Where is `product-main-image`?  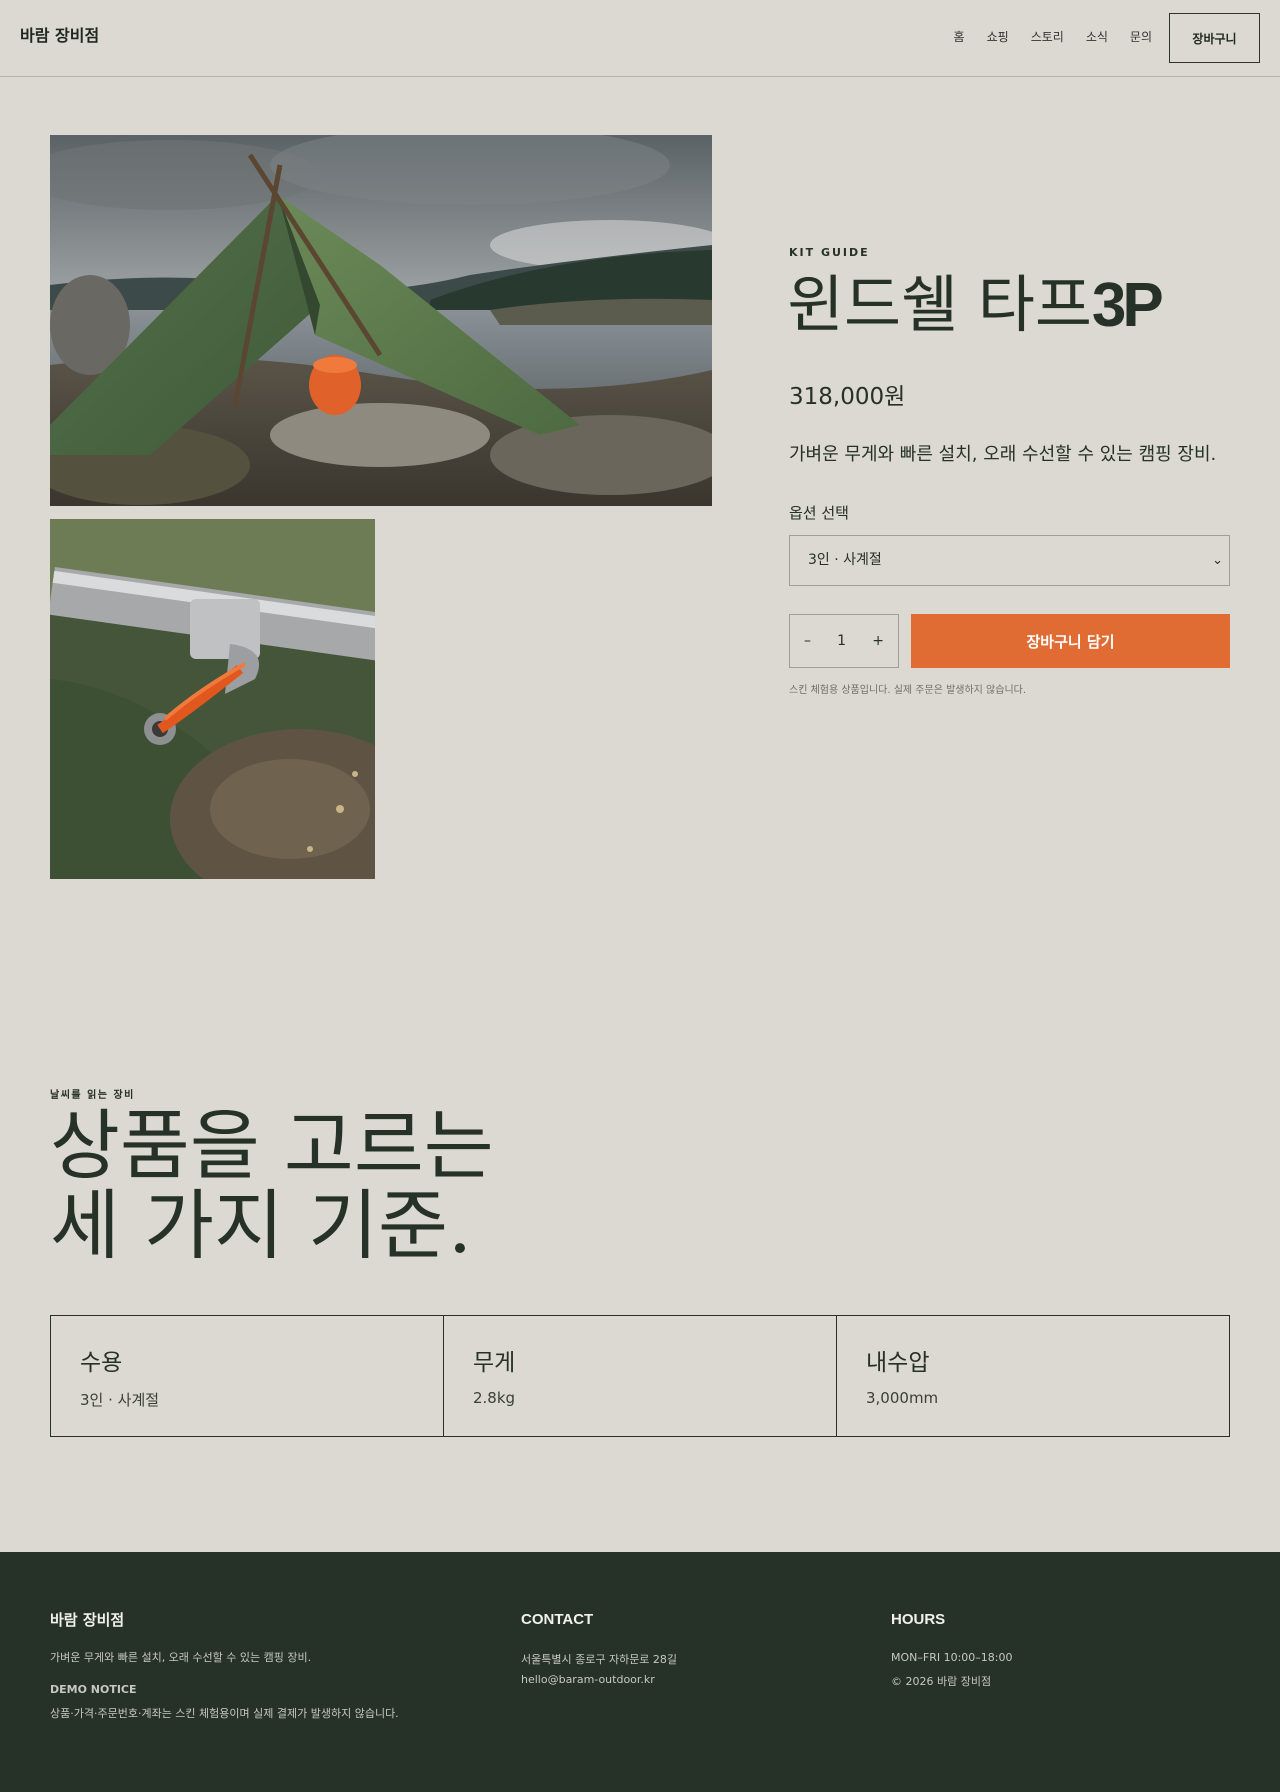 product-main-image is located at coordinates (381, 320).